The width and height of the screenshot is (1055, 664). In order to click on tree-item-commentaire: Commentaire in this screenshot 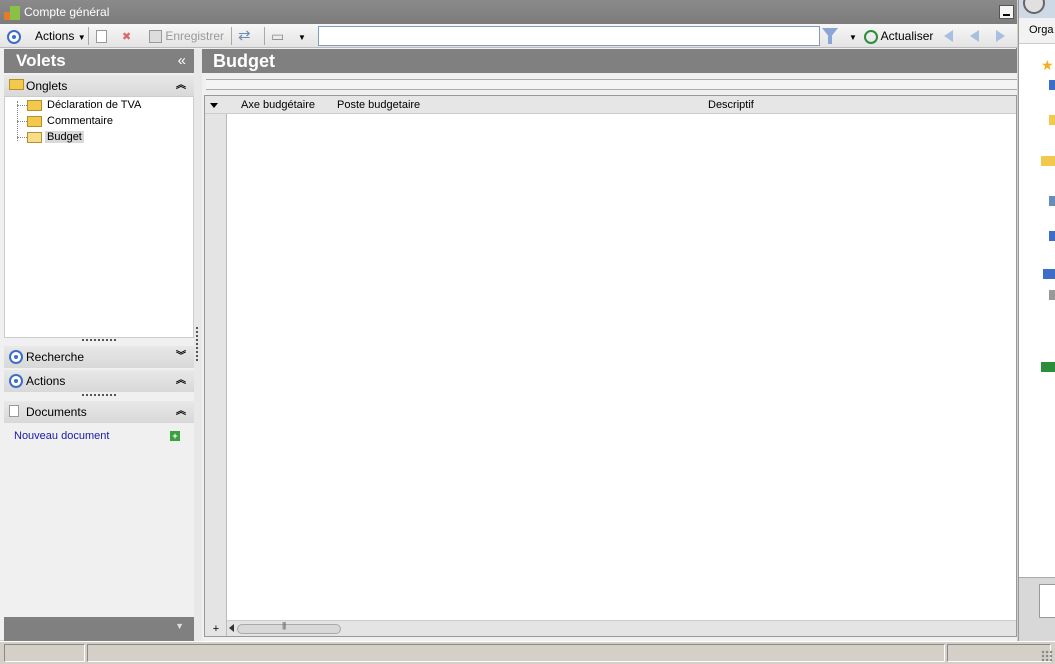, I will do `click(71, 121)`.